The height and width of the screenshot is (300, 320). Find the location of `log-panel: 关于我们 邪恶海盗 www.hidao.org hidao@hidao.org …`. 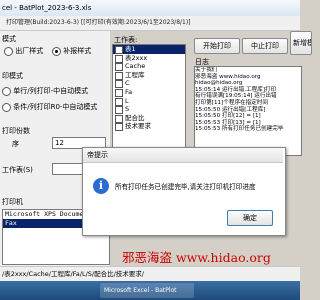

log-panel: 关于我们 邪恶海盗 www.hidao.org hidao@hidao.org … is located at coordinates (248, 111).